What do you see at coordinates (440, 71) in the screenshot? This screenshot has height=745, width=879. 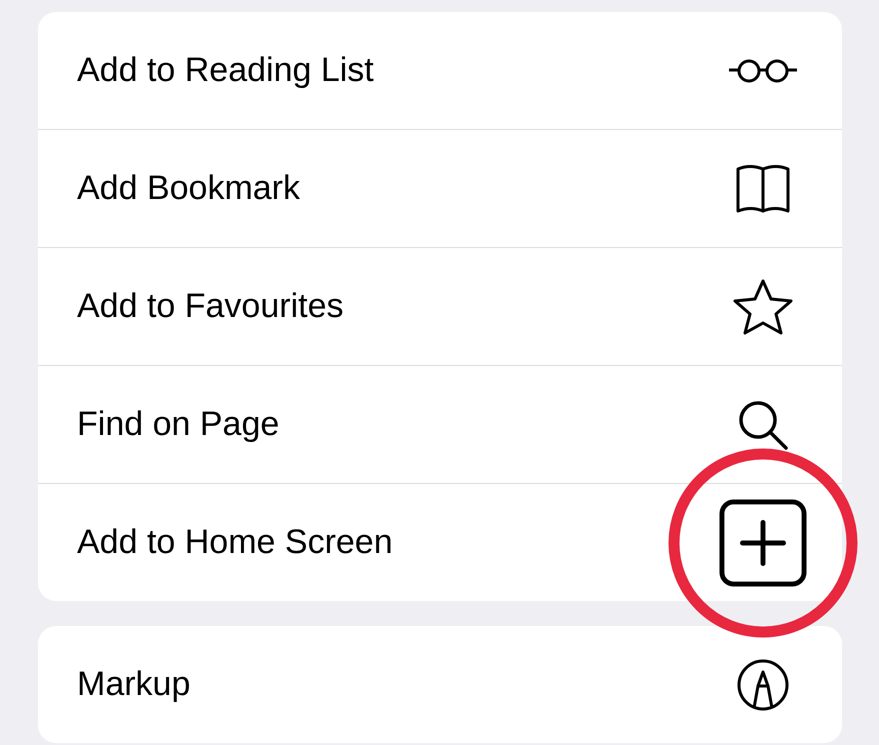 I see `menu-item: Add to Reading List` at bounding box center [440, 71].